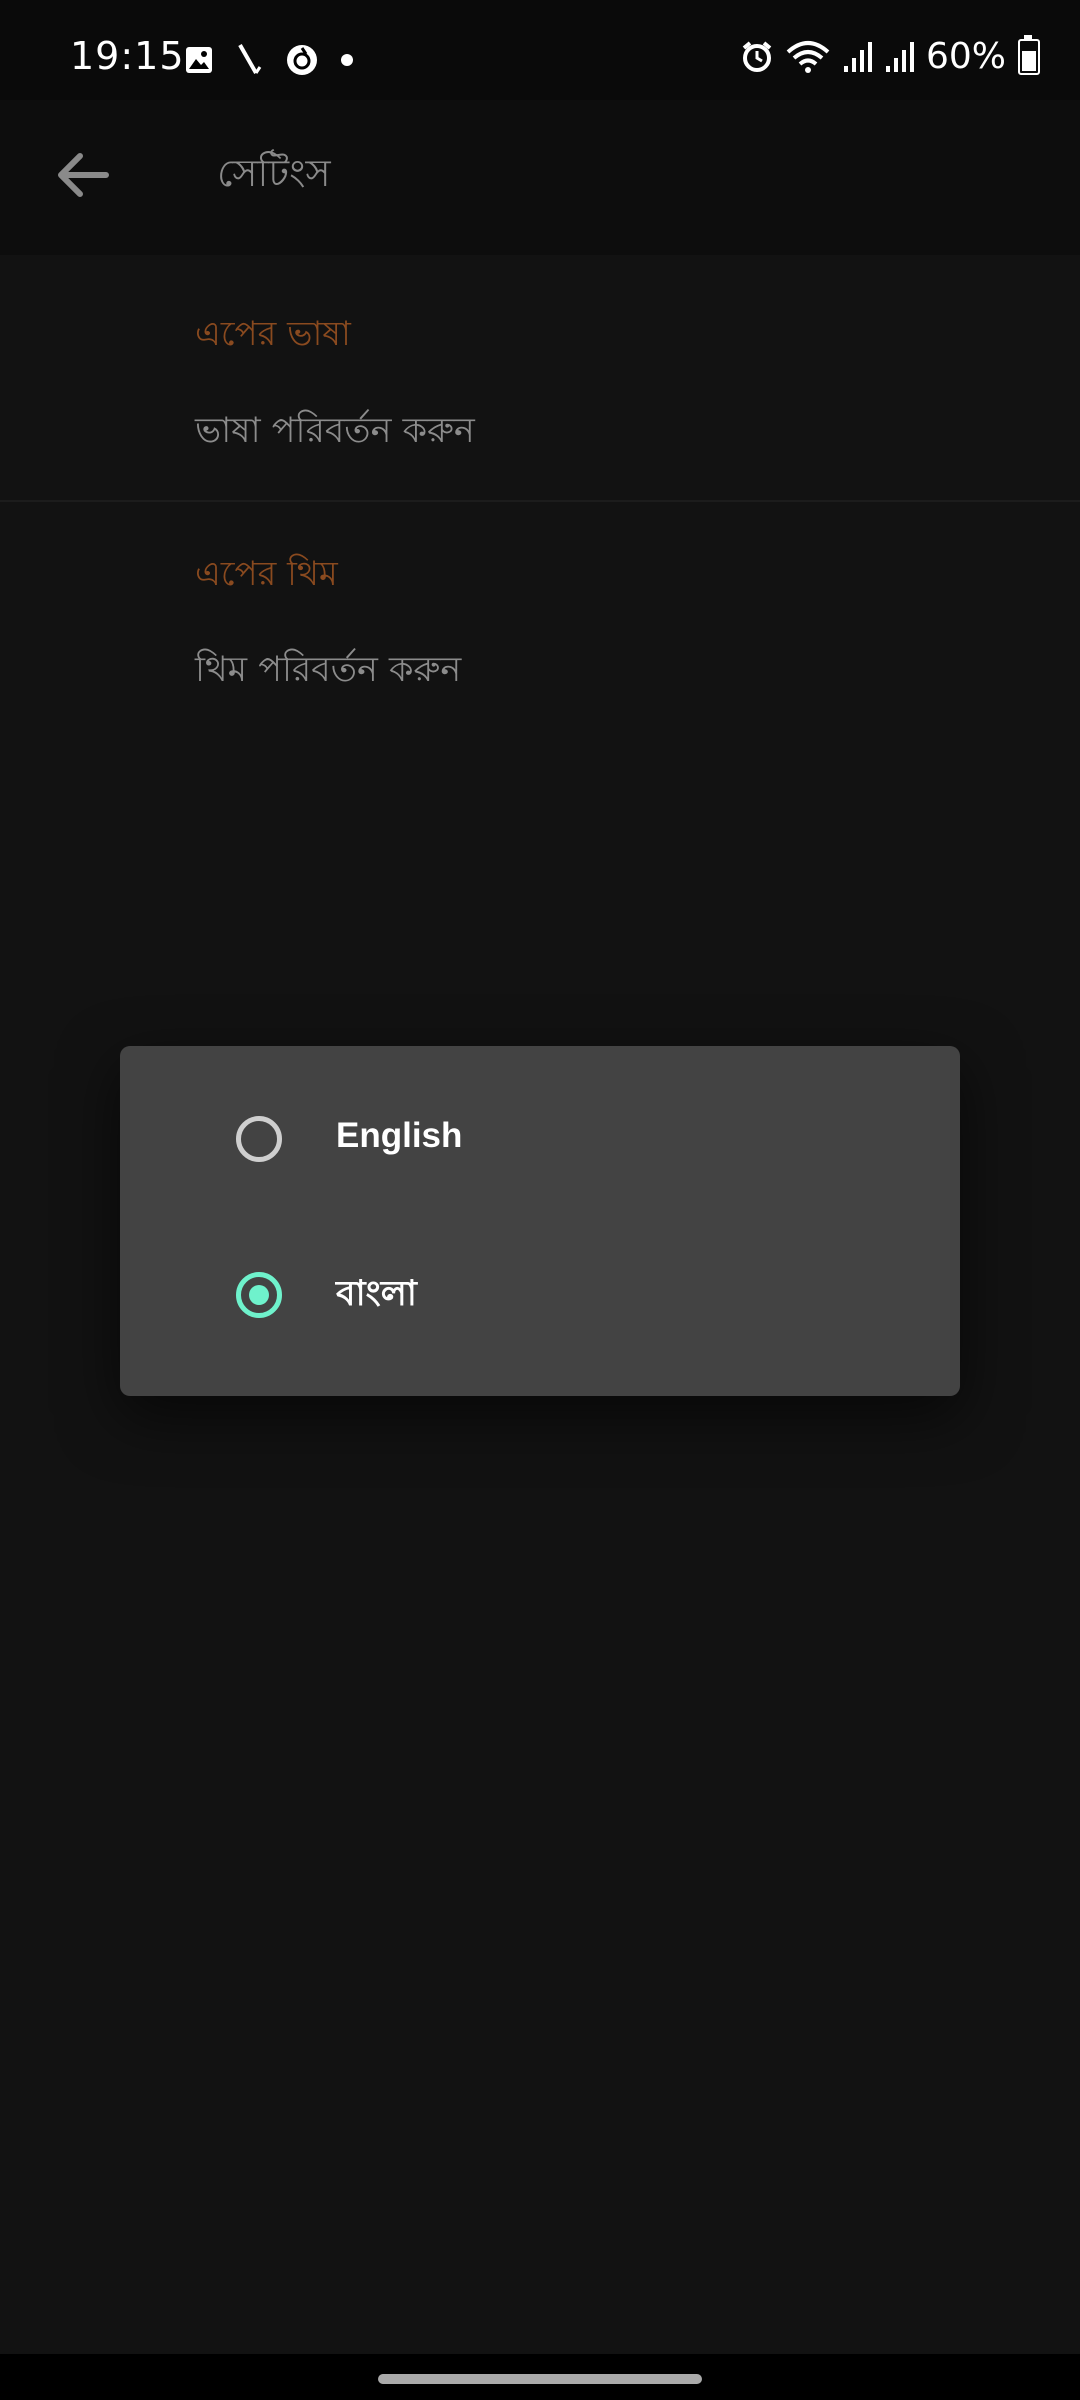 Image resolution: width=1080 pixels, height=2400 pixels. I want to click on option-english: English, so click(540, 1139).